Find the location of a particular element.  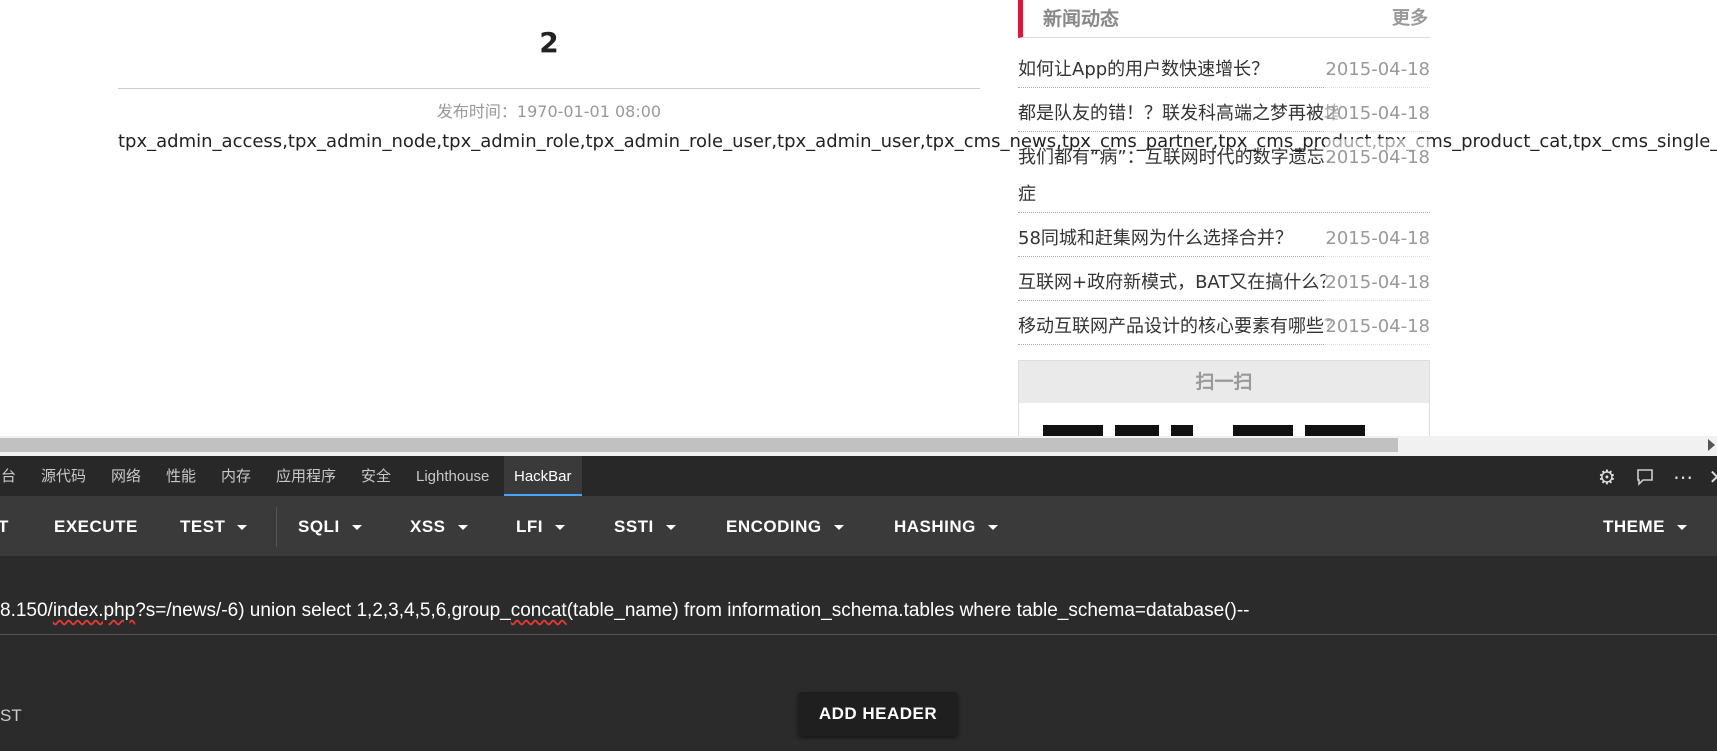

gear-icon: ⚙ is located at coordinates (1607, 477).